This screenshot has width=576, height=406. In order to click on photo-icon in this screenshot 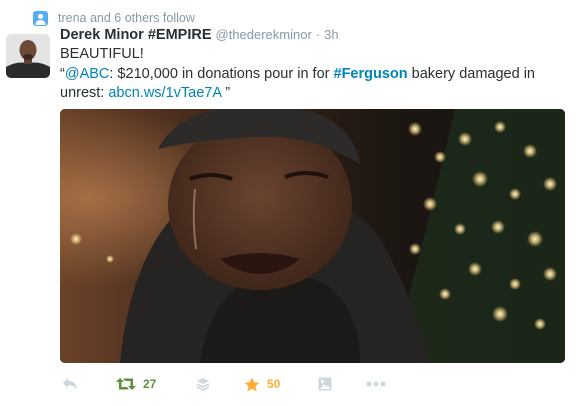, I will do `click(325, 384)`.